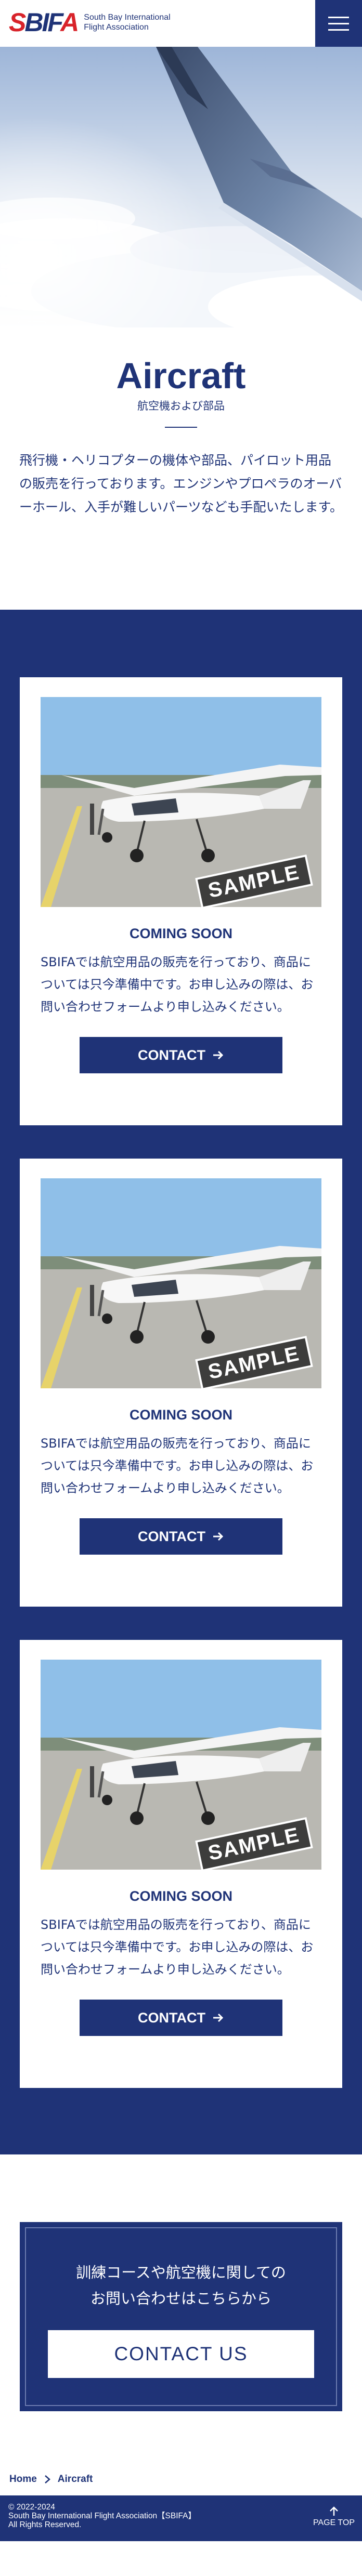  What do you see at coordinates (334, 2522) in the screenshot?
I see `page-top-label: PAGE TOP` at bounding box center [334, 2522].